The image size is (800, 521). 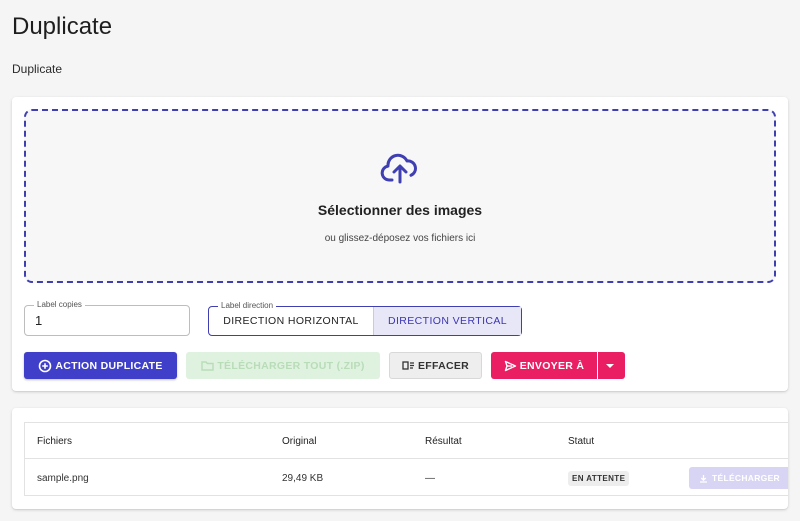 I want to click on copies-input, so click(x=105, y=320).